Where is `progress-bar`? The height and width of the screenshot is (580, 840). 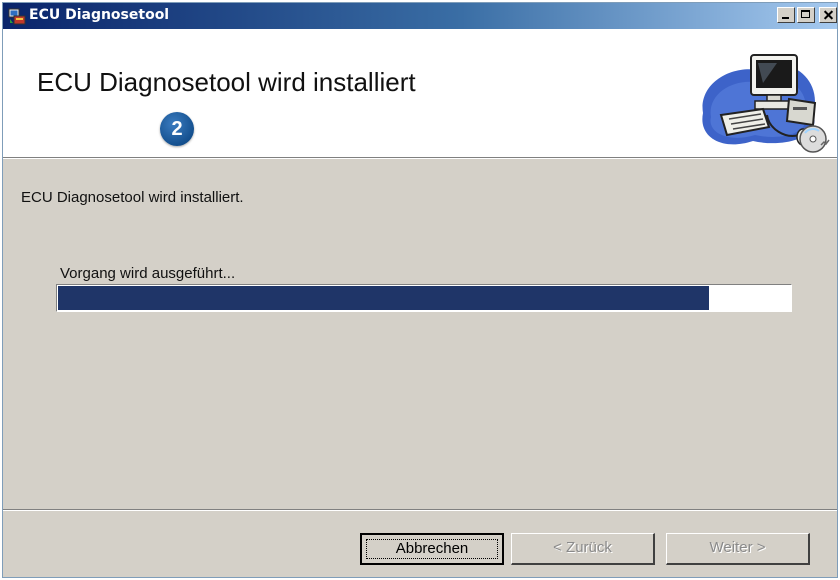
progress-bar is located at coordinates (424, 298).